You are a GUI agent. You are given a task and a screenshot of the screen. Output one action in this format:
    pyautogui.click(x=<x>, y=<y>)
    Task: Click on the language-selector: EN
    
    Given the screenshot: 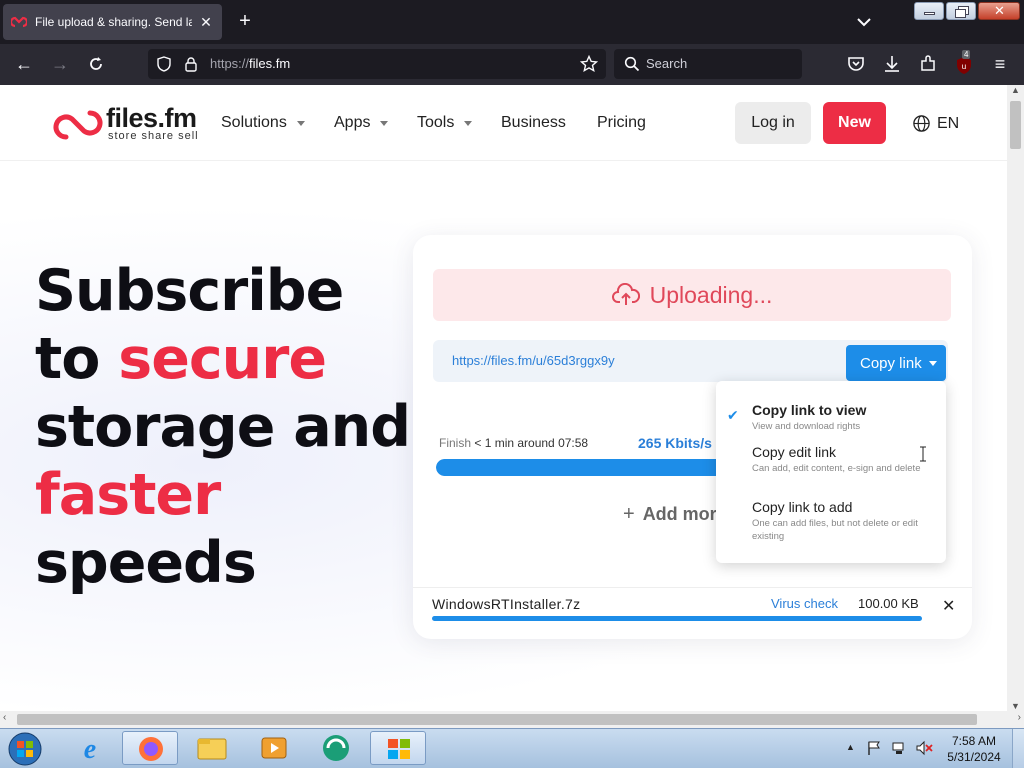 What is the action you would take?
    pyautogui.click(x=942, y=123)
    